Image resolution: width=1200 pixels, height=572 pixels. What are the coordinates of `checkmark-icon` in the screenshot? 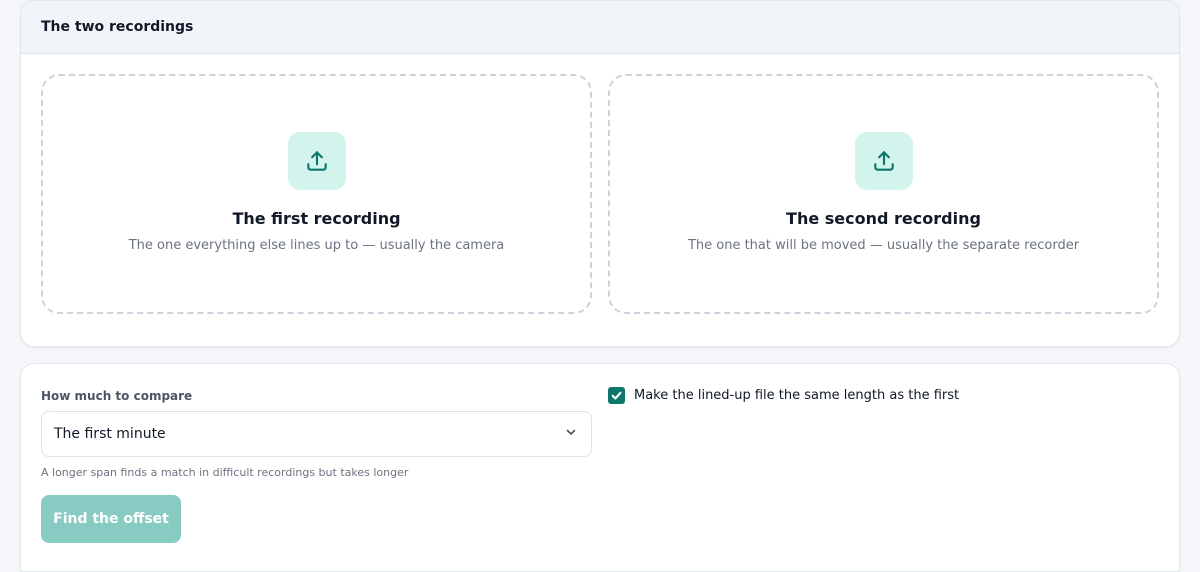 It's located at (616, 395).